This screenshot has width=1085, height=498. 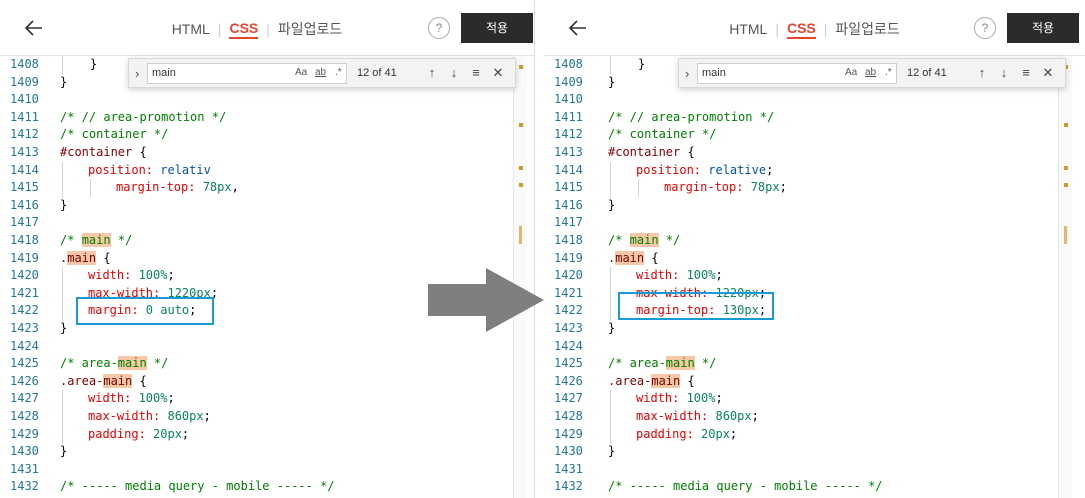 What do you see at coordinates (24, 363) in the screenshot?
I see `line-number: 1425` at bounding box center [24, 363].